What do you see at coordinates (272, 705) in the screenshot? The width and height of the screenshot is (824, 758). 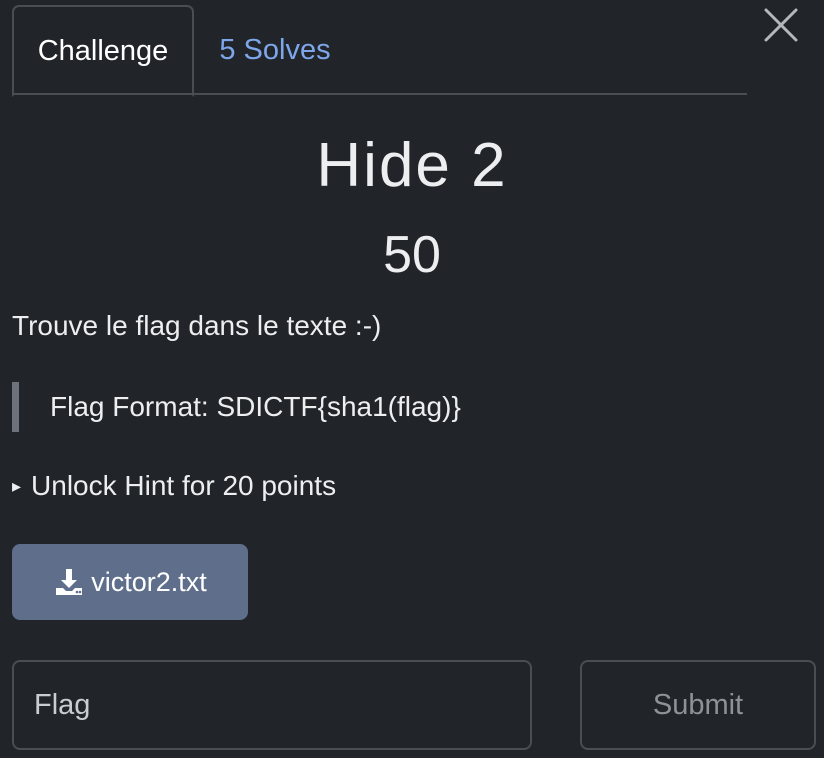 I see `flag-input` at bounding box center [272, 705].